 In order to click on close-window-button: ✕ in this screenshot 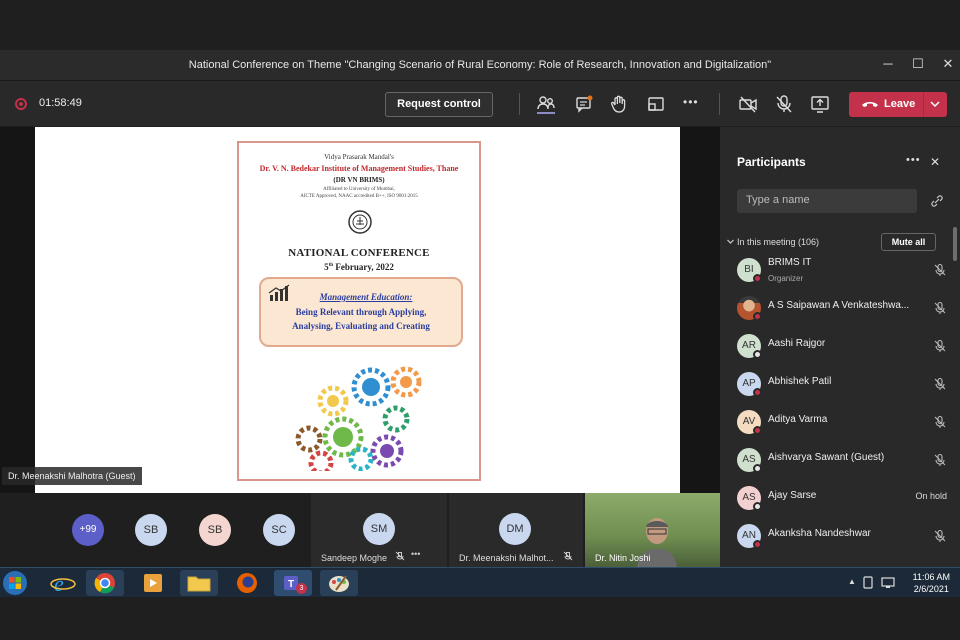, I will do `click(948, 65)`.